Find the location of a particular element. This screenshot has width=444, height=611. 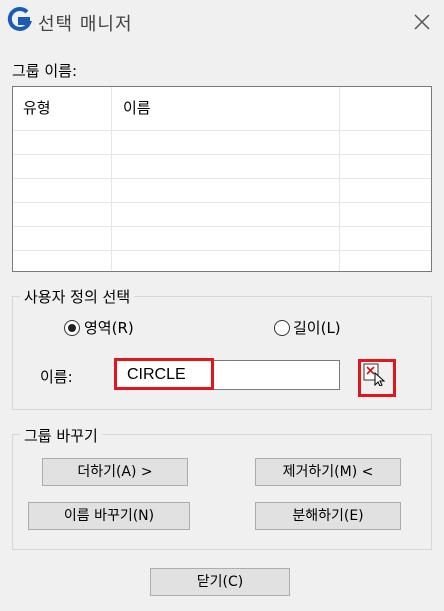

title-bar: 선택 매니저 is located at coordinates (222, 23).